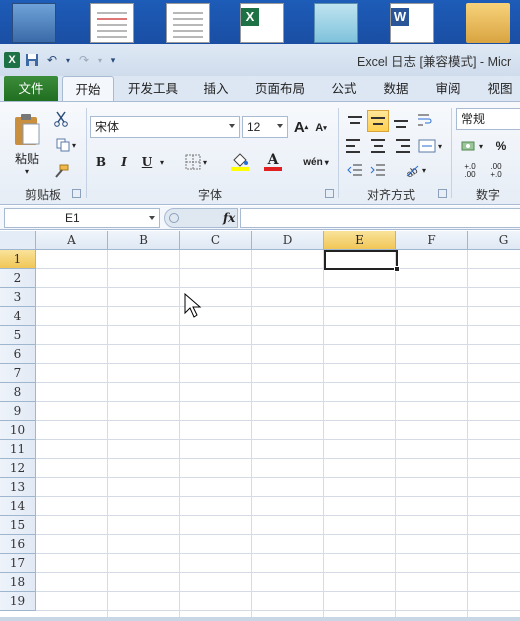 This screenshot has width=520, height=621. Describe the element at coordinates (18, 449) in the screenshot. I see `row-header-11: 11` at that location.